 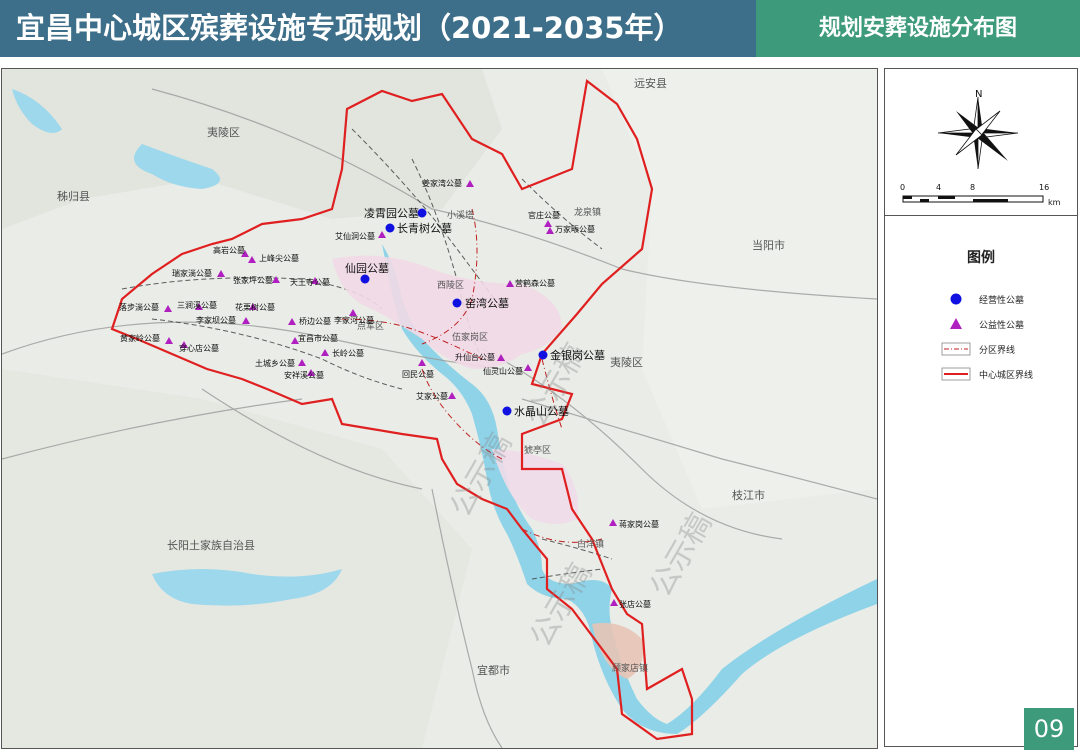 I want to click on commercial-cemetery-label: 水晶山公墓, so click(x=541, y=411).